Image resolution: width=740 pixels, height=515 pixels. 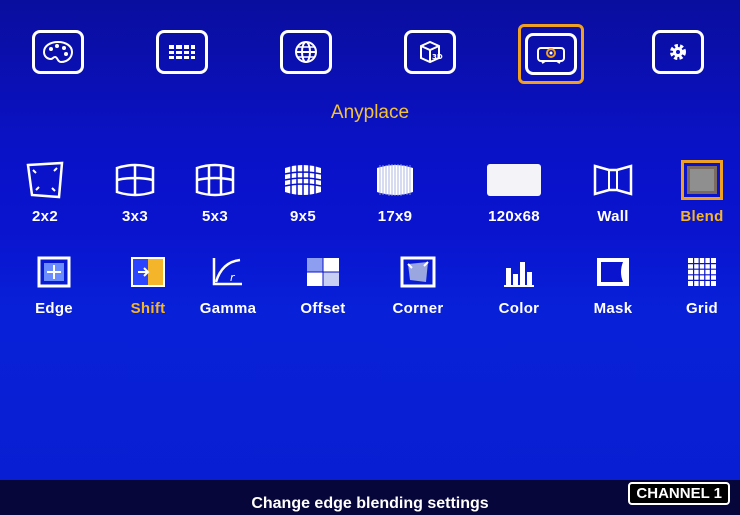 I want to click on gear-icon, so click(x=678, y=52).